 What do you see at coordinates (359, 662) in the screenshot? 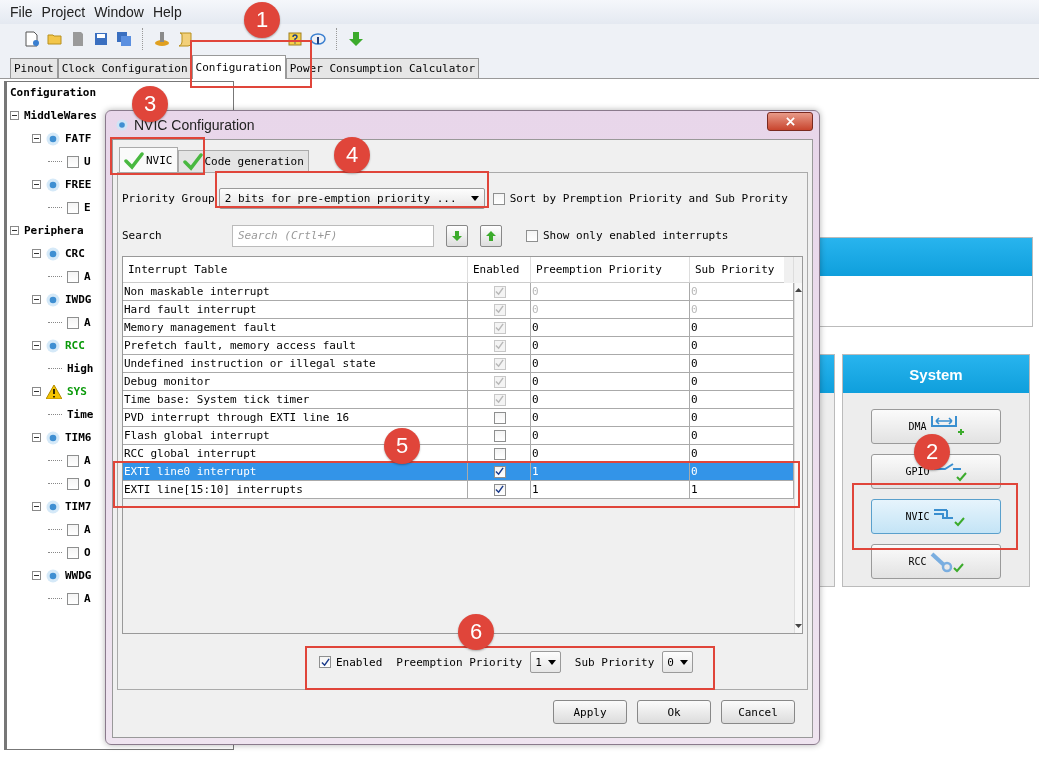
I see `checkbox-label: Enabled` at bounding box center [359, 662].